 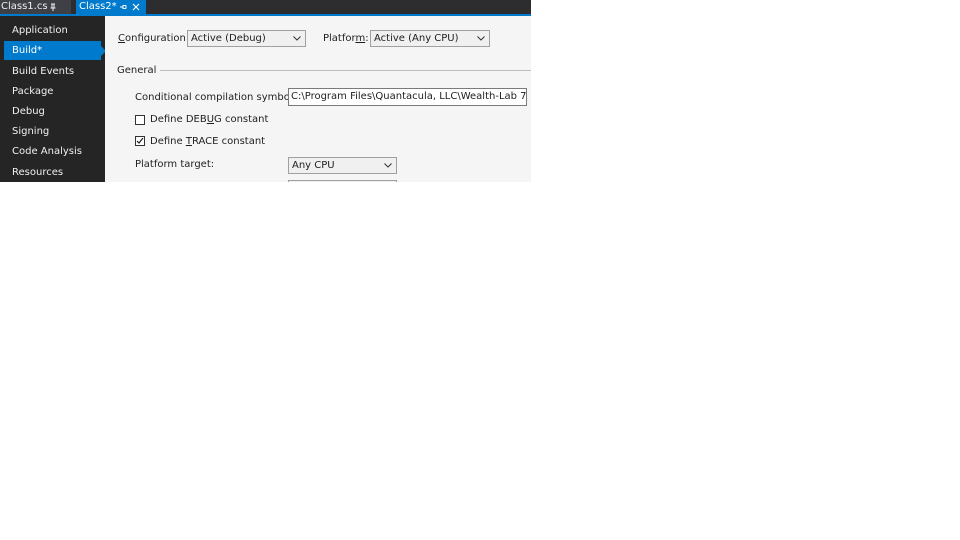 I want to click on define-debug-access-key: U, so click(x=210, y=119).